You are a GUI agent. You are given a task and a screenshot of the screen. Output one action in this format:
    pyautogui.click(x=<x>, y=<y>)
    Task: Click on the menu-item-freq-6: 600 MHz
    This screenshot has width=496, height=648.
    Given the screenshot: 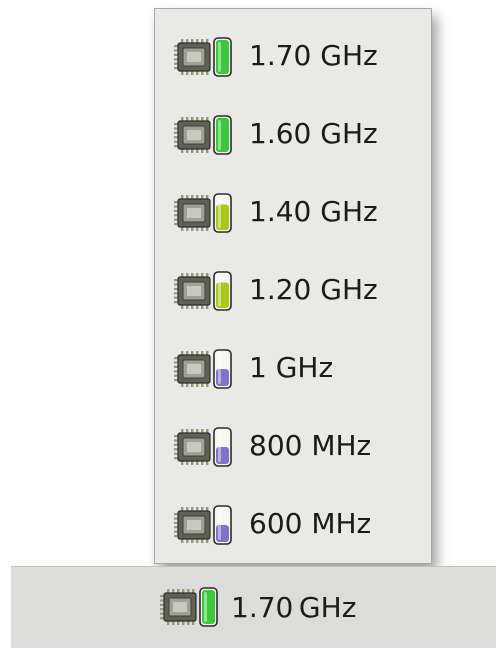 What is the action you would take?
    pyautogui.click(x=293, y=524)
    